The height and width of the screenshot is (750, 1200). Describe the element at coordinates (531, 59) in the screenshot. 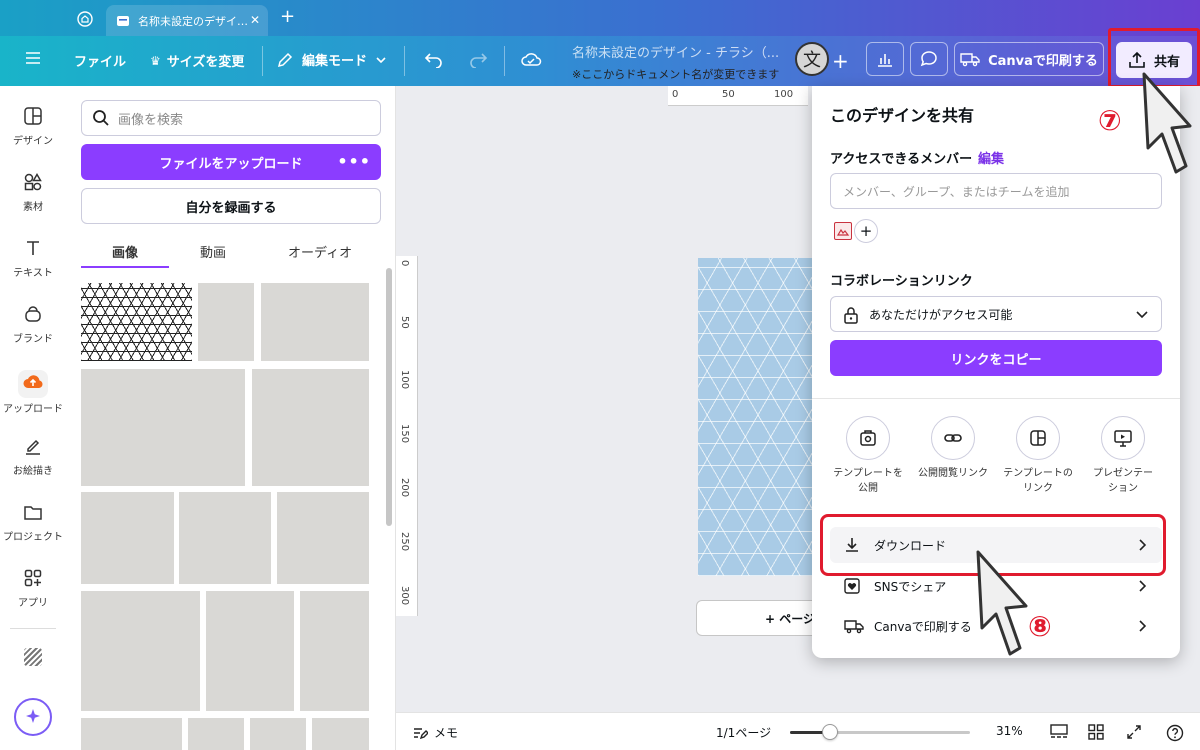

I see `cloud-save-status` at that location.